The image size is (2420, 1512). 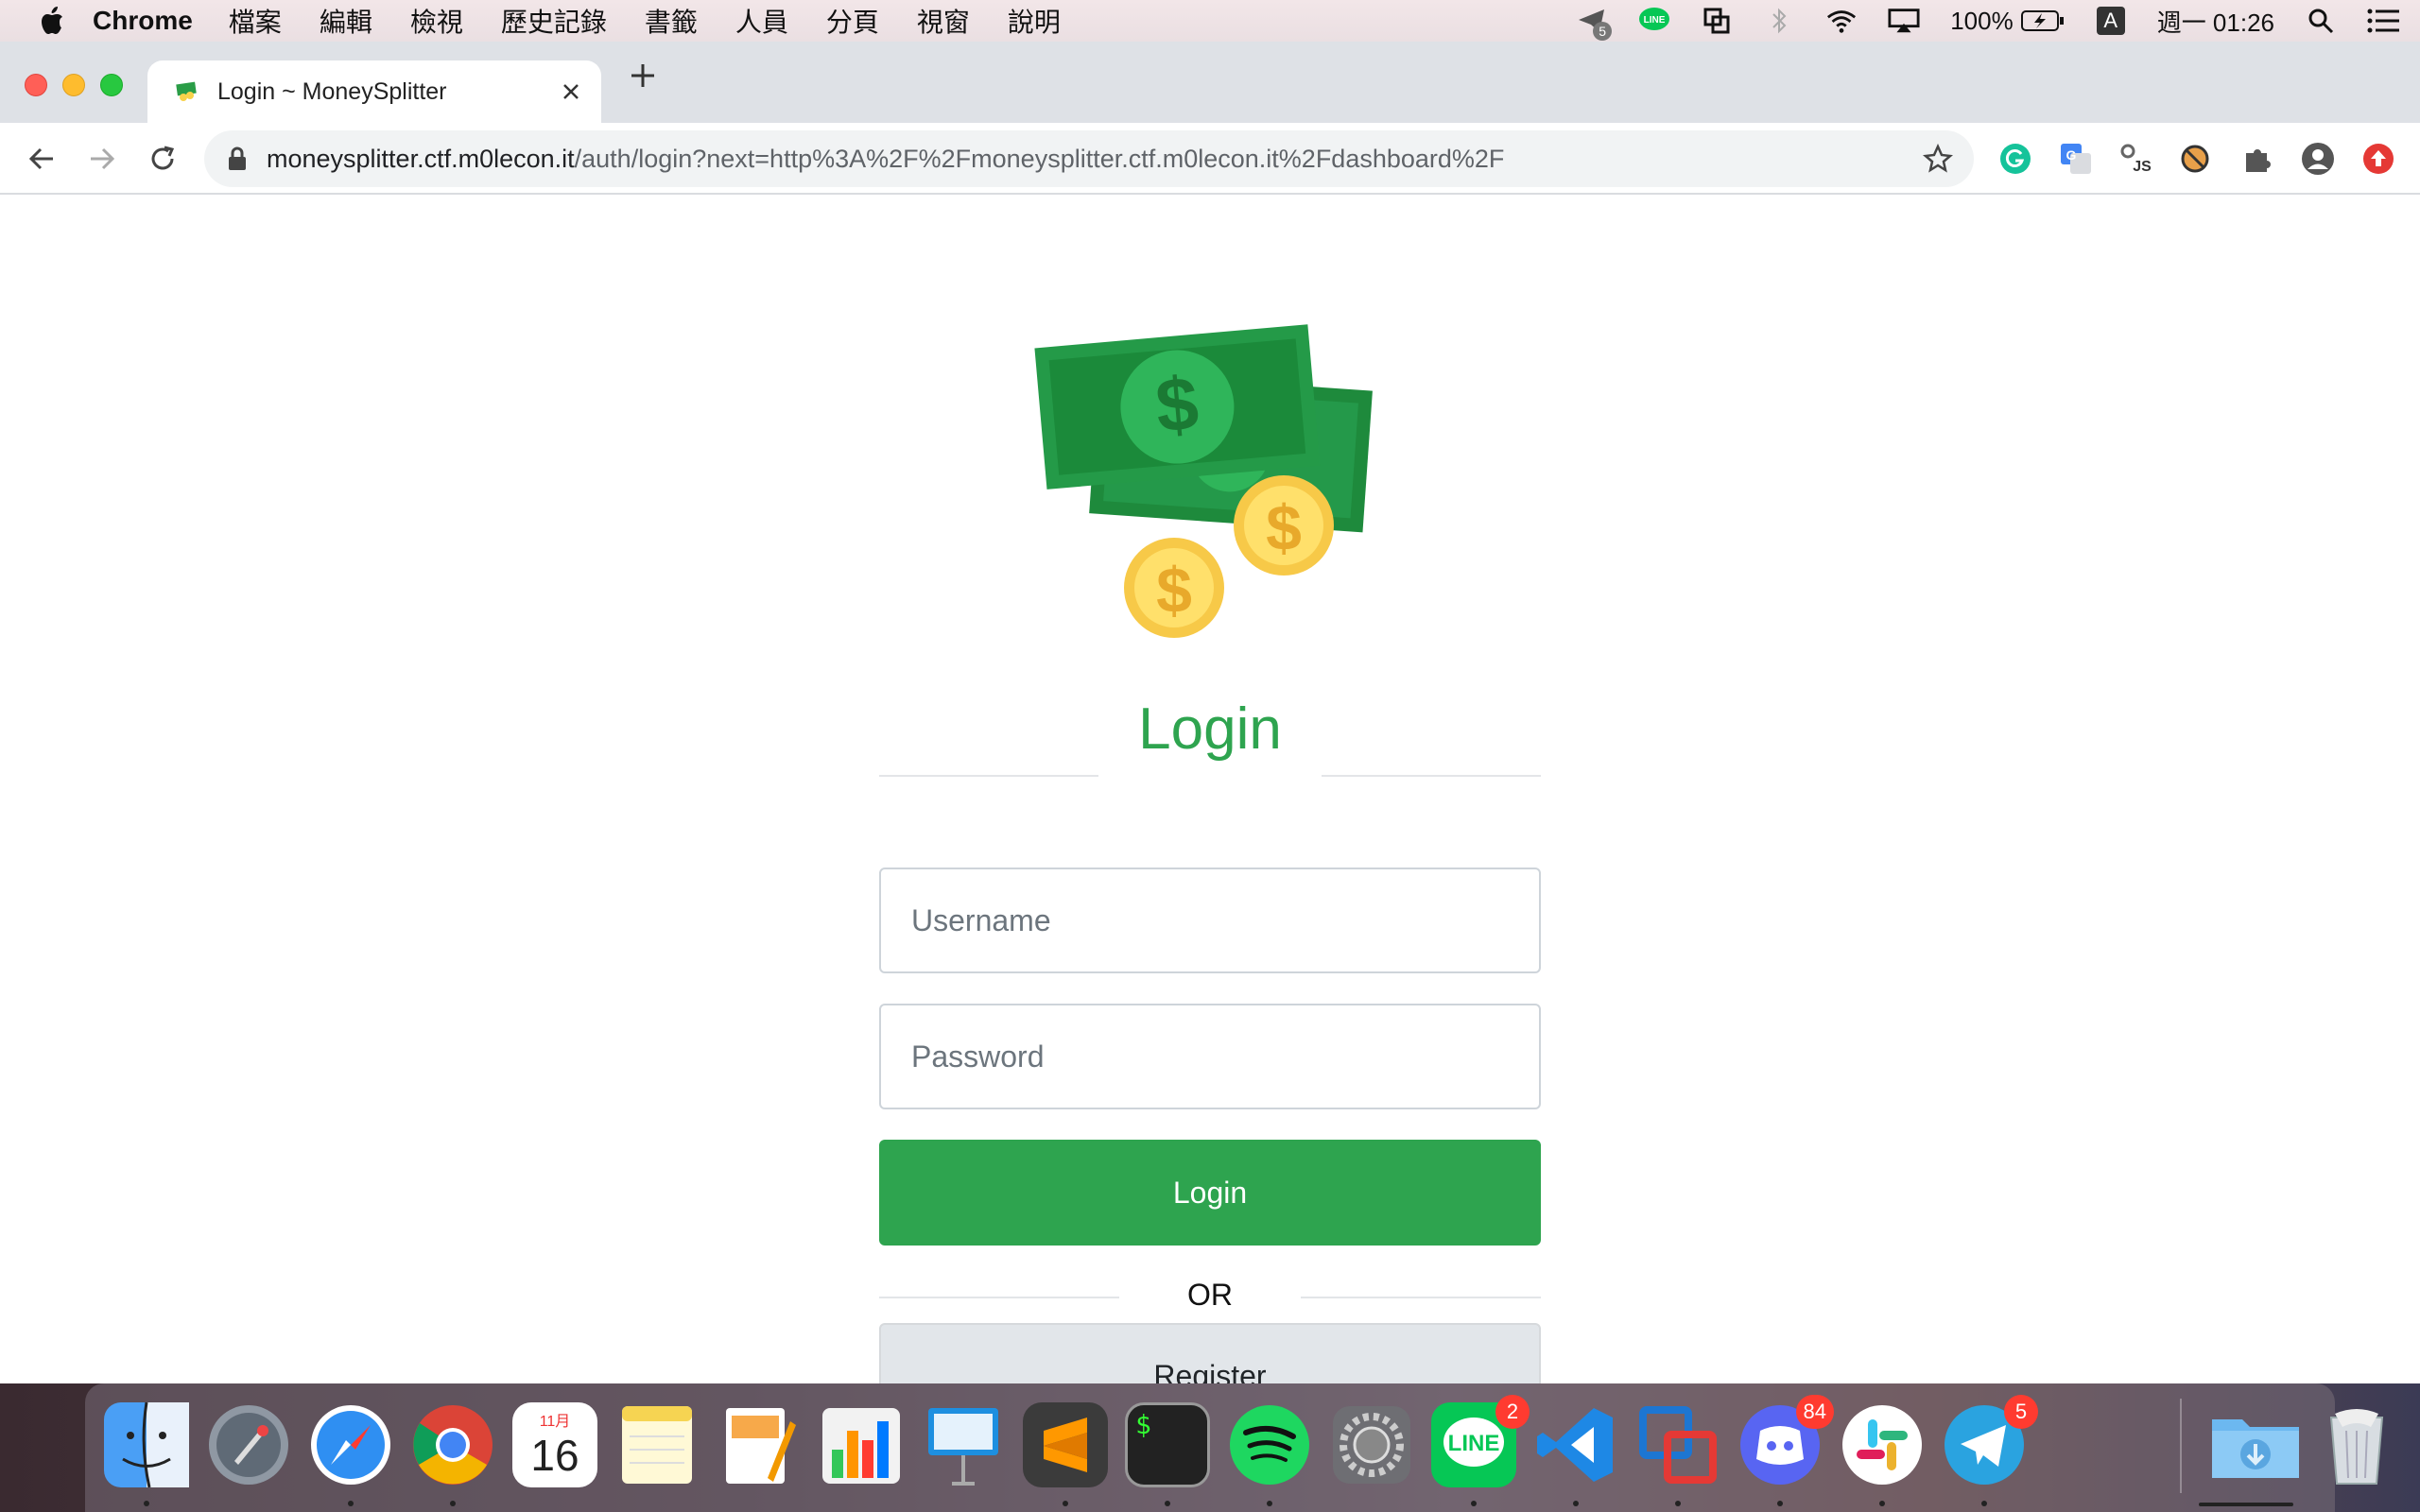 What do you see at coordinates (1575, 1444) in the screenshot?
I see `vscode-icon` at bounding box center [1575, 1444].